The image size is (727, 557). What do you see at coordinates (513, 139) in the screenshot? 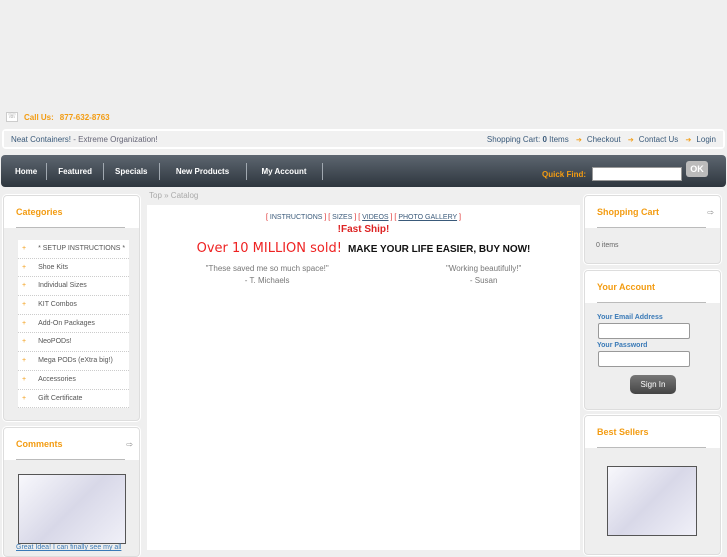
I see `cart-label: Shopping Cart:` at bounding box center [513, 139].